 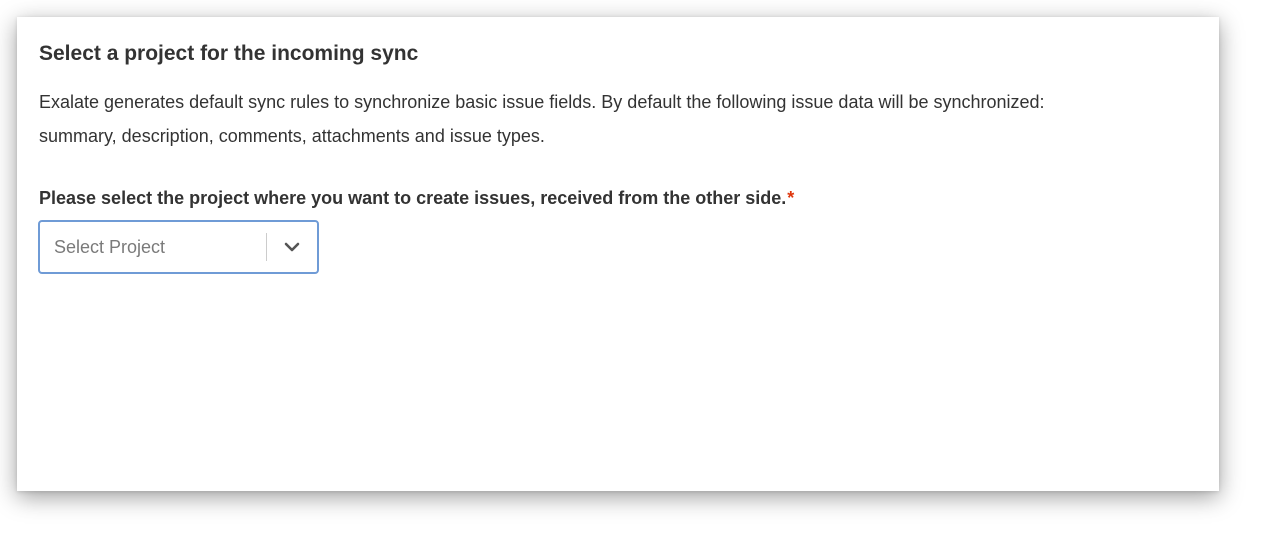 I want to click on project-select-placeholder: Select Project, so click(x=110, y=246).